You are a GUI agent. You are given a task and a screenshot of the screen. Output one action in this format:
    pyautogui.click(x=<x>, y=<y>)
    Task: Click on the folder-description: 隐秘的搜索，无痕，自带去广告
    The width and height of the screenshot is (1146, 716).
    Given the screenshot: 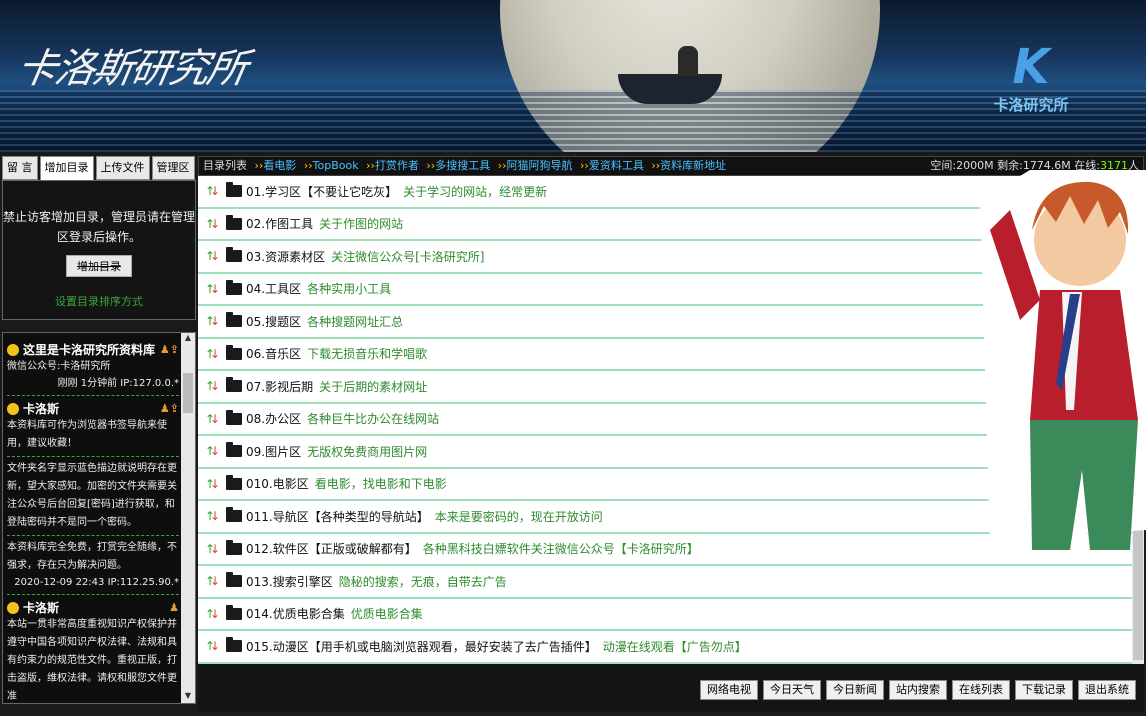 What is the action you would take?
    pyautogui.click(x=422, y=581)
    